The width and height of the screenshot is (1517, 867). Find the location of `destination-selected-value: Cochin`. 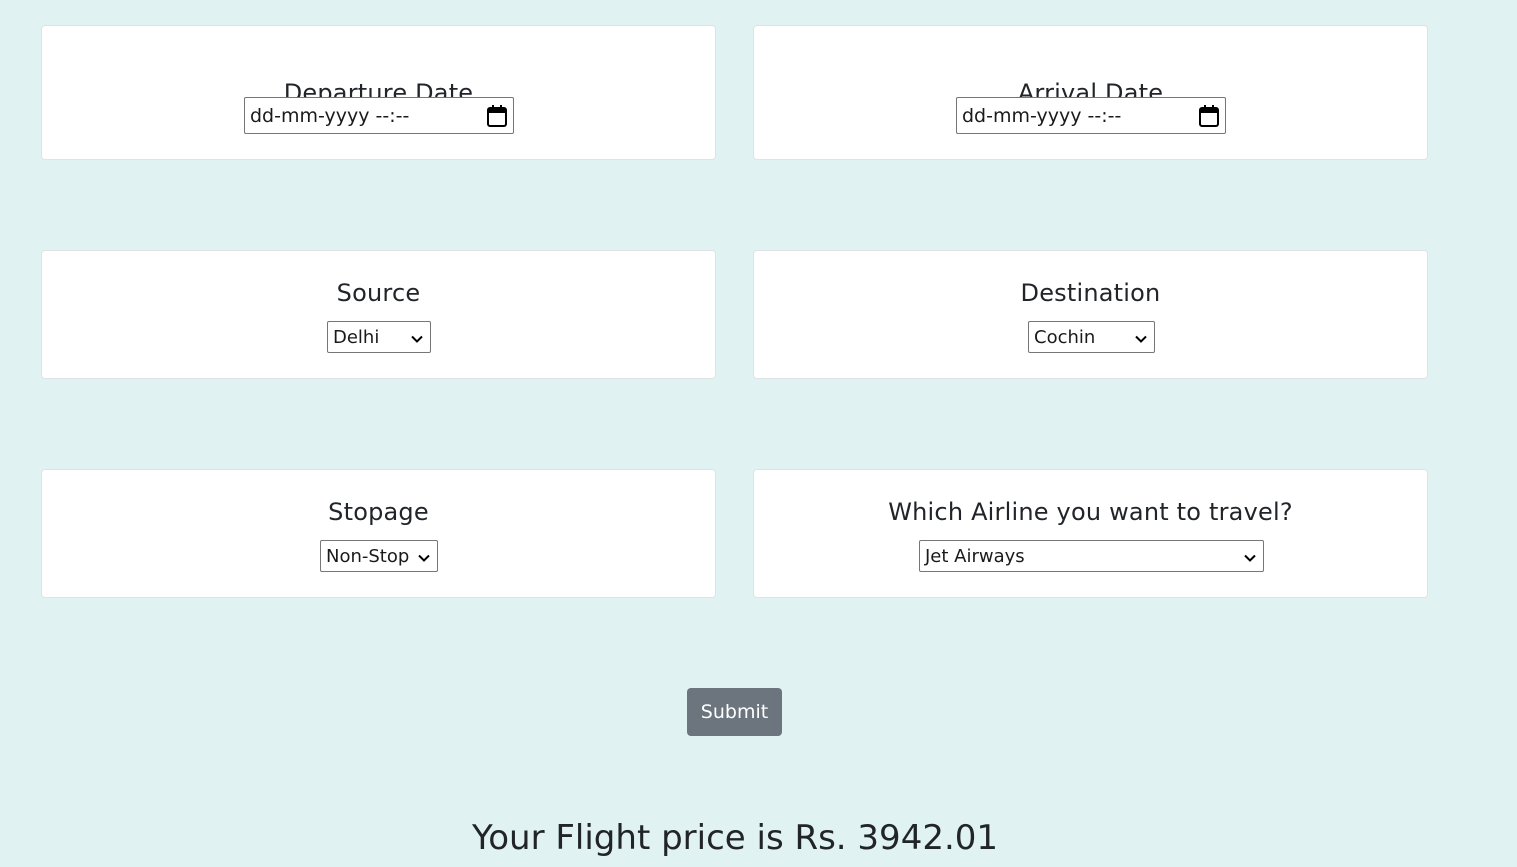

destination-selected-value: Cochin is located at coordinates (1065, 337).